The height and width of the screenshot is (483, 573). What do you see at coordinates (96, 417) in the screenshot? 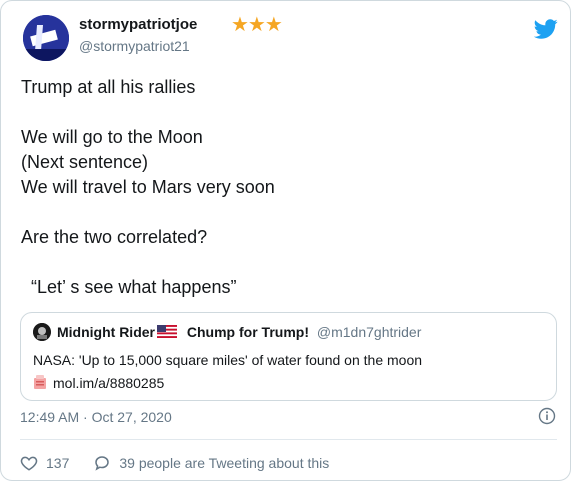
I see `timestamp: 12:49 AM · Oct 27, 2020` at bounding box center [96, 417].